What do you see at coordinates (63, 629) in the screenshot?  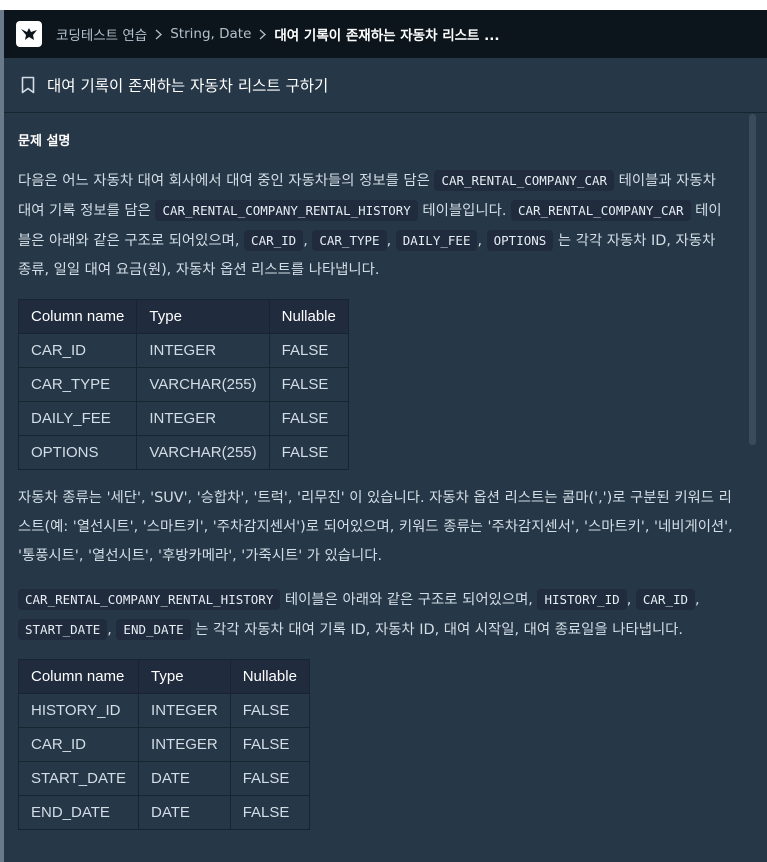 I see `inline-code: START_DATE` at bounding box center [63, 629].